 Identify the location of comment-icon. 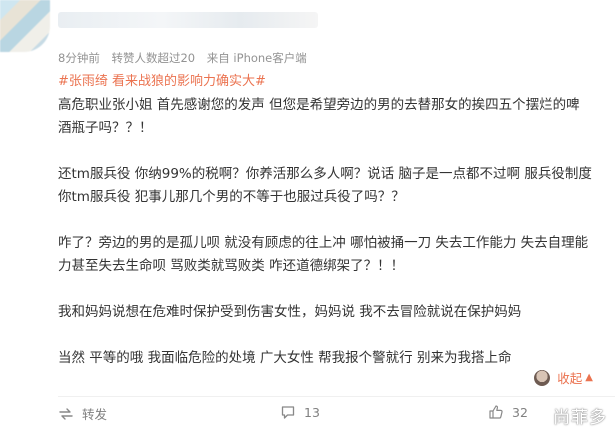
(288, 412).